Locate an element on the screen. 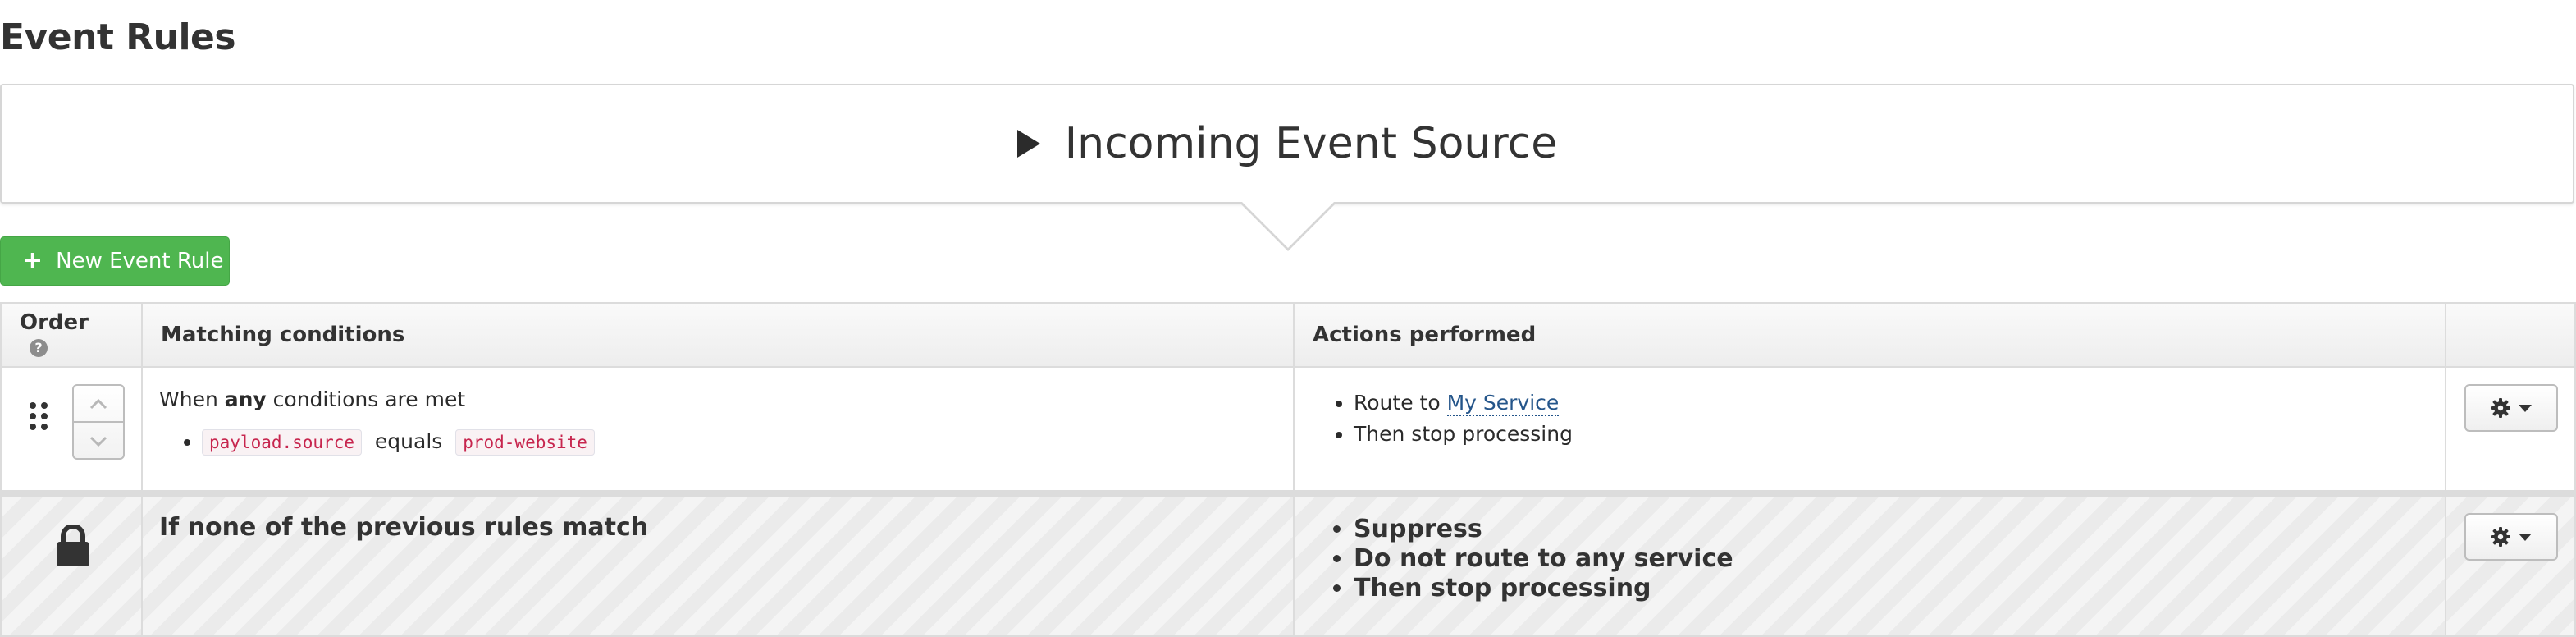 The height and width of the screenshot is (637, 2576). default-rule-order-cell is located at coordinates (71, 563).